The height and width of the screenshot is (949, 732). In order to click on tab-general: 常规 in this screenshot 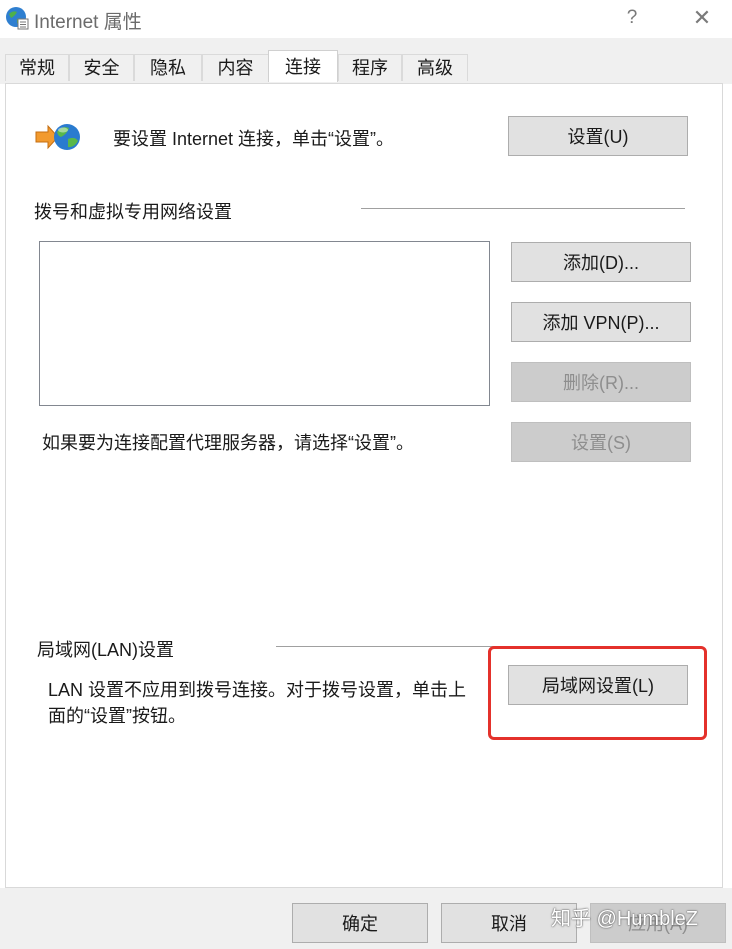, I will do `click(37, 67)`.